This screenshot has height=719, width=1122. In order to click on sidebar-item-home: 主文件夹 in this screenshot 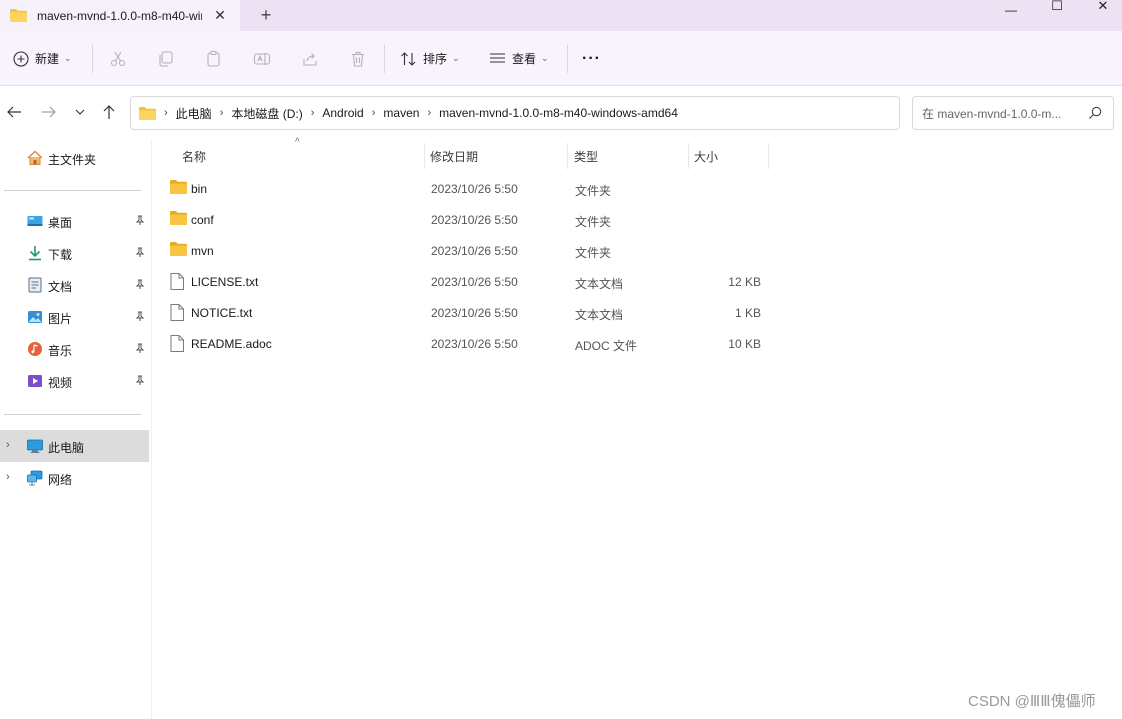, I will do `click(74, 158)`.